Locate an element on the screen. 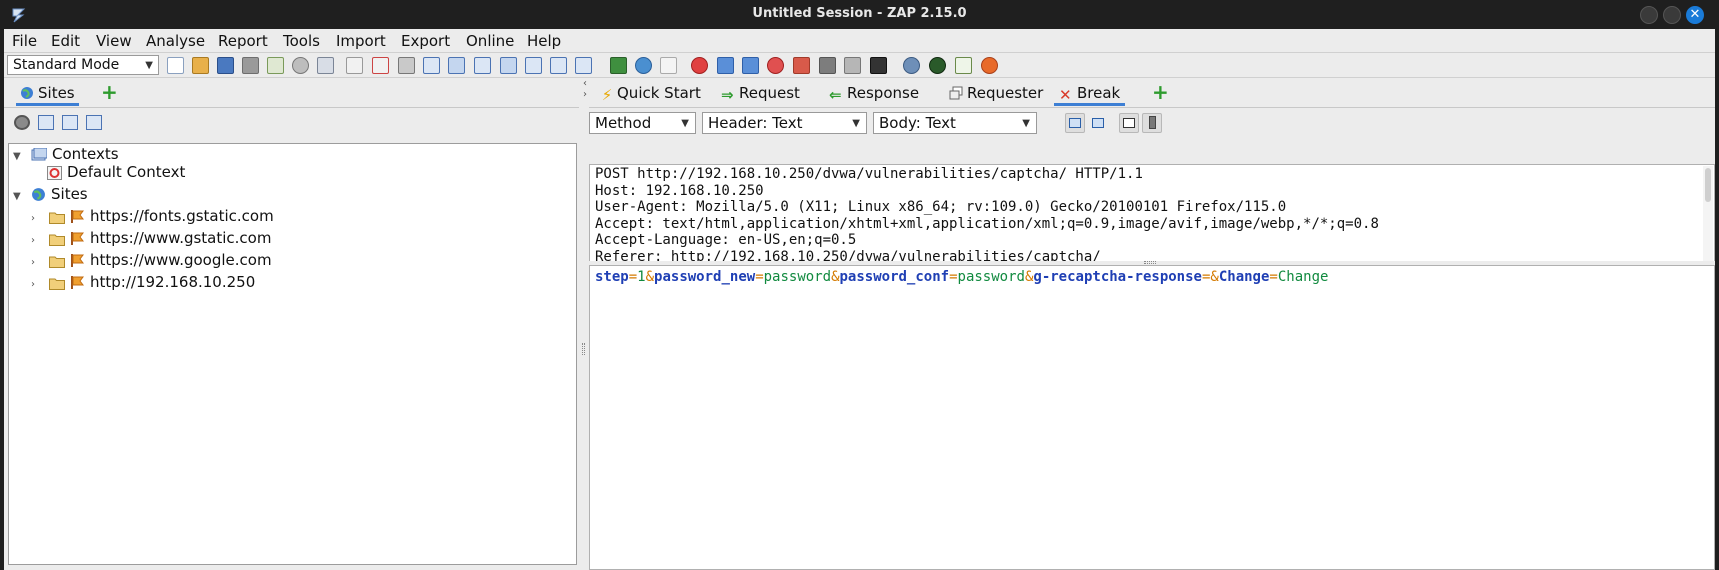  console-icon is located at coordinates (827, 65).